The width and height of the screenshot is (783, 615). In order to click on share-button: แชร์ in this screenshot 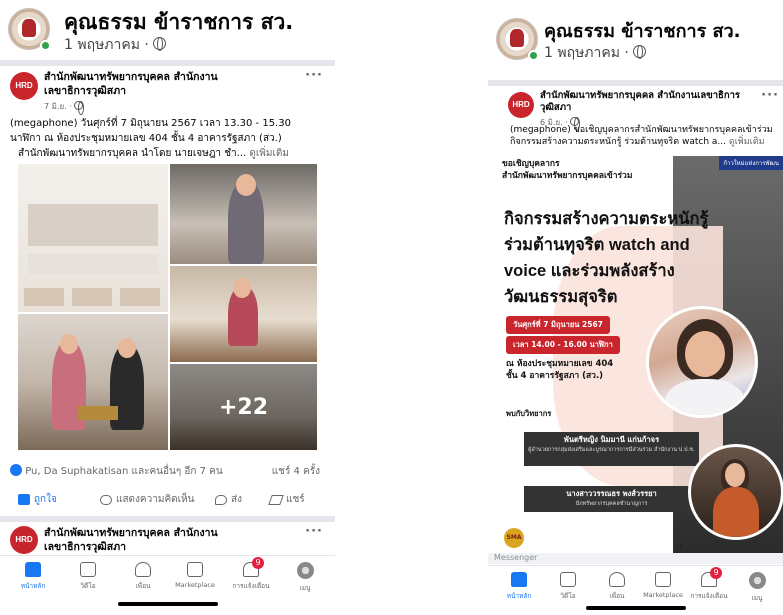, I will do `click(286, 499)`.